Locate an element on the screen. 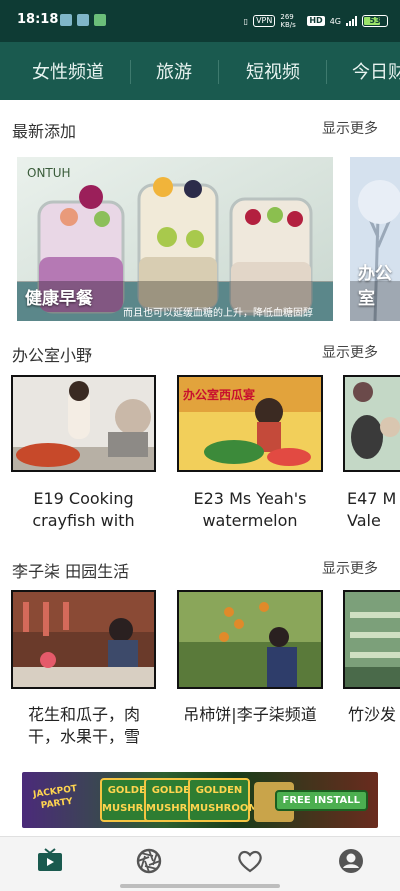 This screenshot has width=400, height=891. nav-favorites is located at coordinates (251, 862).